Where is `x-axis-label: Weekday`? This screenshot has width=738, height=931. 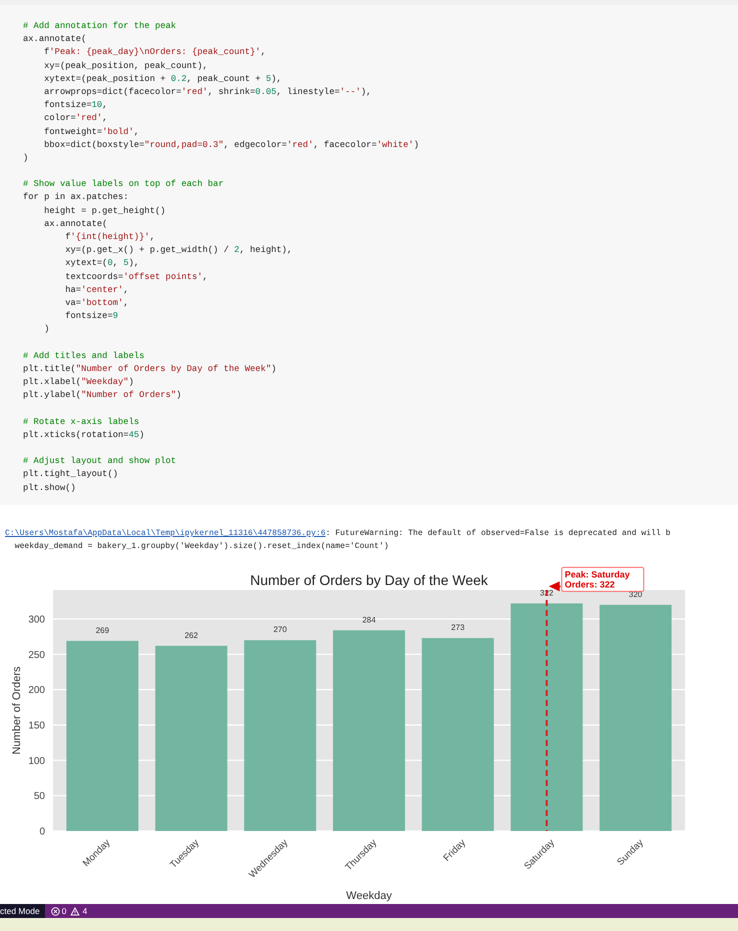 x-axis-label: Weekday is located at coordinates (369, 896).